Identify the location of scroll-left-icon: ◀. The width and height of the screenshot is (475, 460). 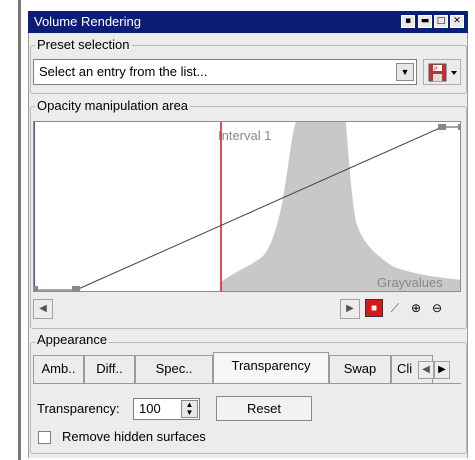
(43, 309).